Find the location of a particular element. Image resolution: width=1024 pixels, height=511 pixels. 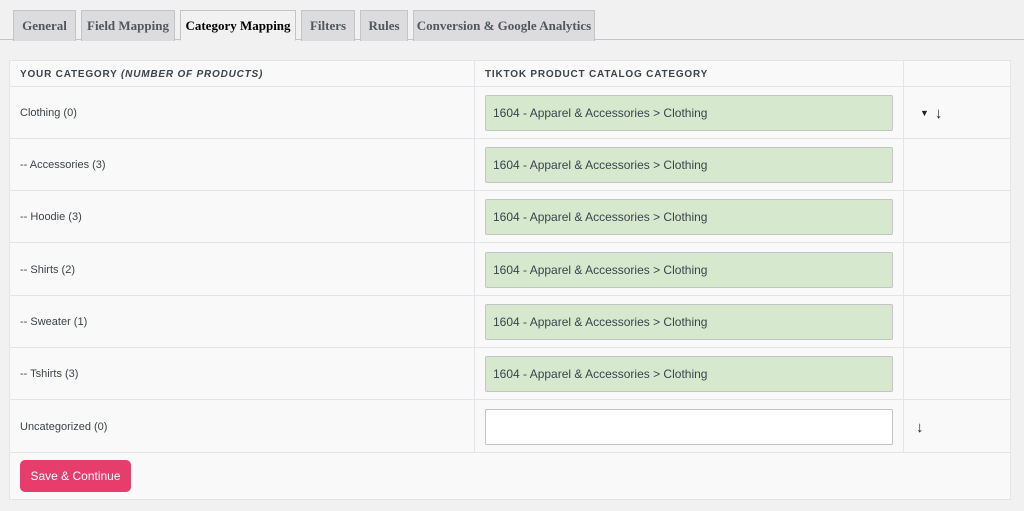

category-label: -- Tshirts (3) is located at coordinates (49, 374).